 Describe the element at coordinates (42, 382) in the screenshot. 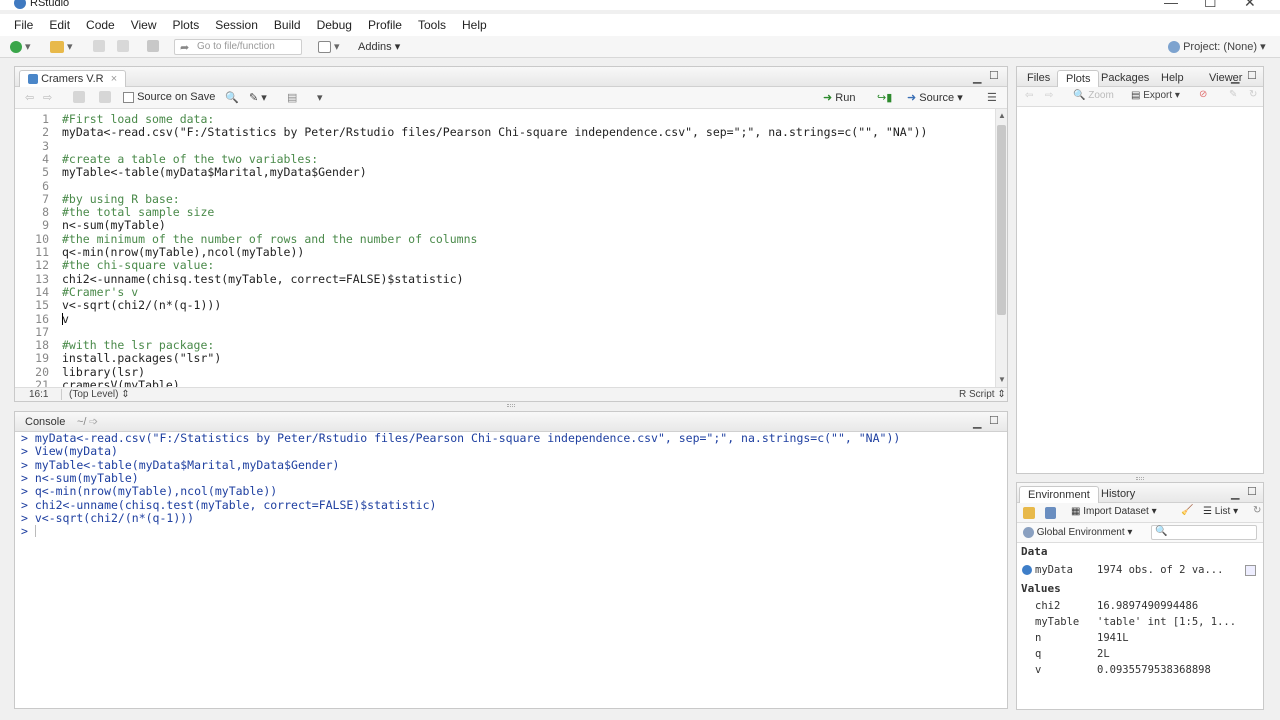

I see `line-number: 21` at that location.